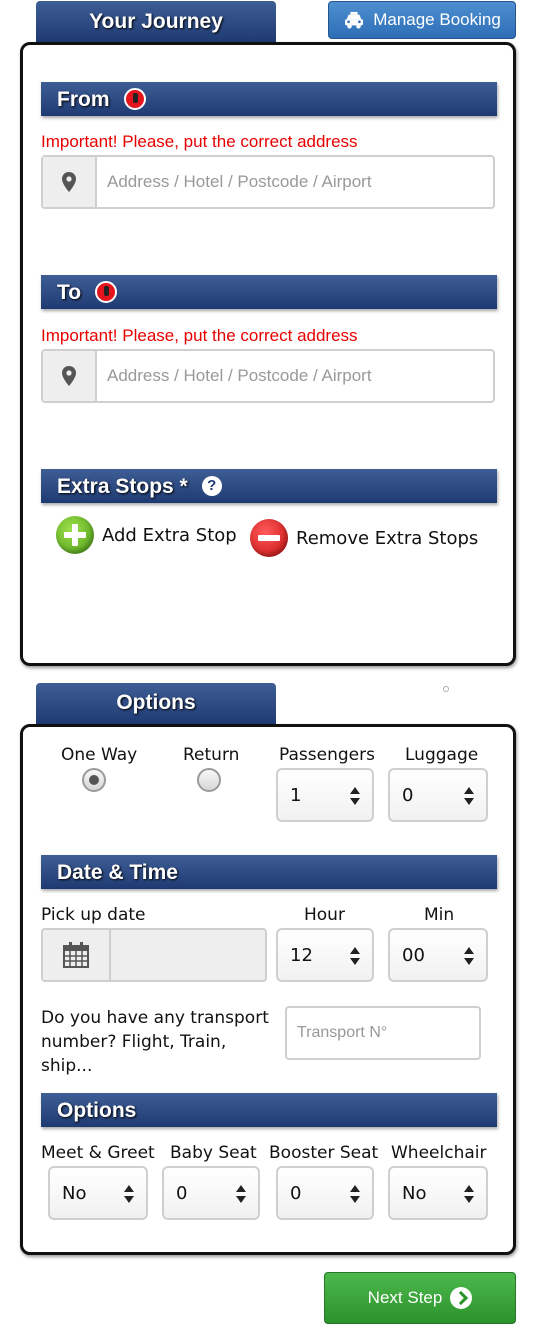 The height and width of the screenshot is (1343, 540). What do you see at coordinates (269, 872) in the screenshot?
I see `date-time-header: Date & Time` at bounding box center [269, 872].